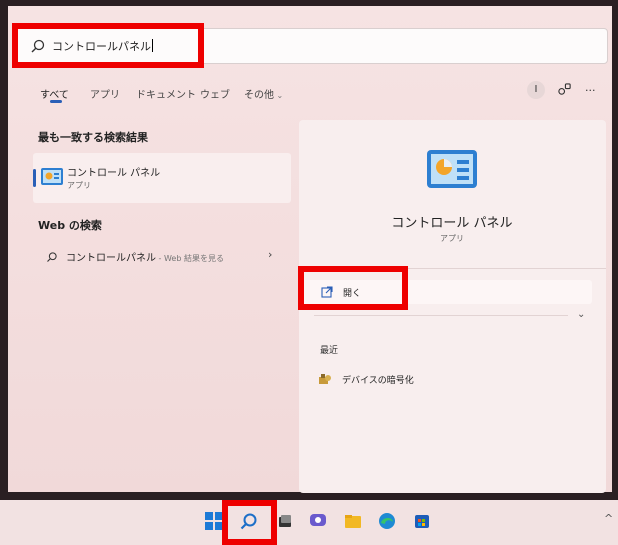 This screenshot has width=618, height=545. I want to click on recent-item: デバイスの暗号化, so click(378, 379).